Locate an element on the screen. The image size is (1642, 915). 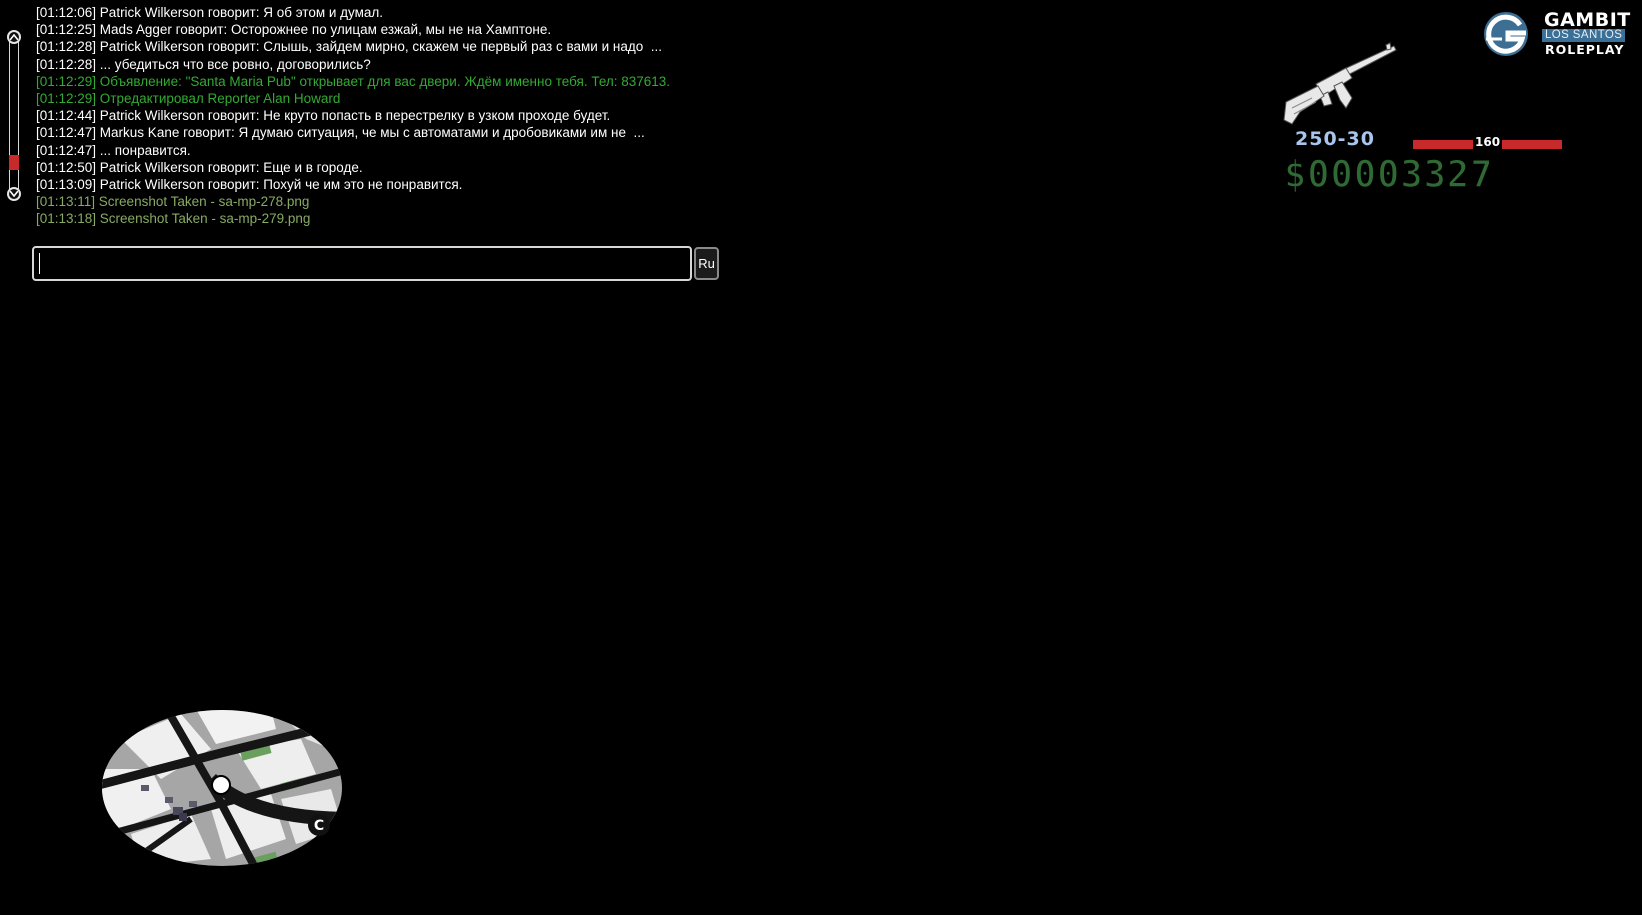
chat-message: [01:12:47] ... понравится. is located at coordinates (113, 150).